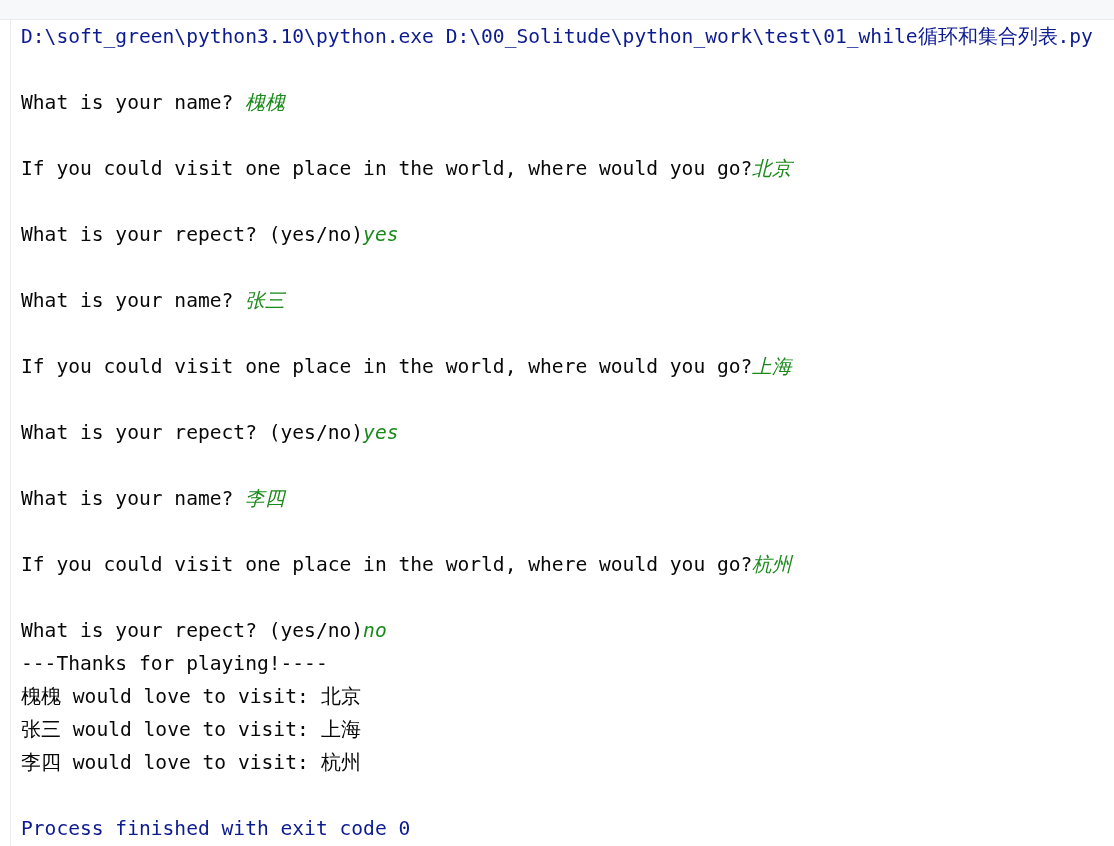 The height and width of the screenshot is (846, 1114). What do you see at coordinates (265, 498) in the screenshot?
I see `typed-answer-text: 李四` at bounding box center [265, 498].